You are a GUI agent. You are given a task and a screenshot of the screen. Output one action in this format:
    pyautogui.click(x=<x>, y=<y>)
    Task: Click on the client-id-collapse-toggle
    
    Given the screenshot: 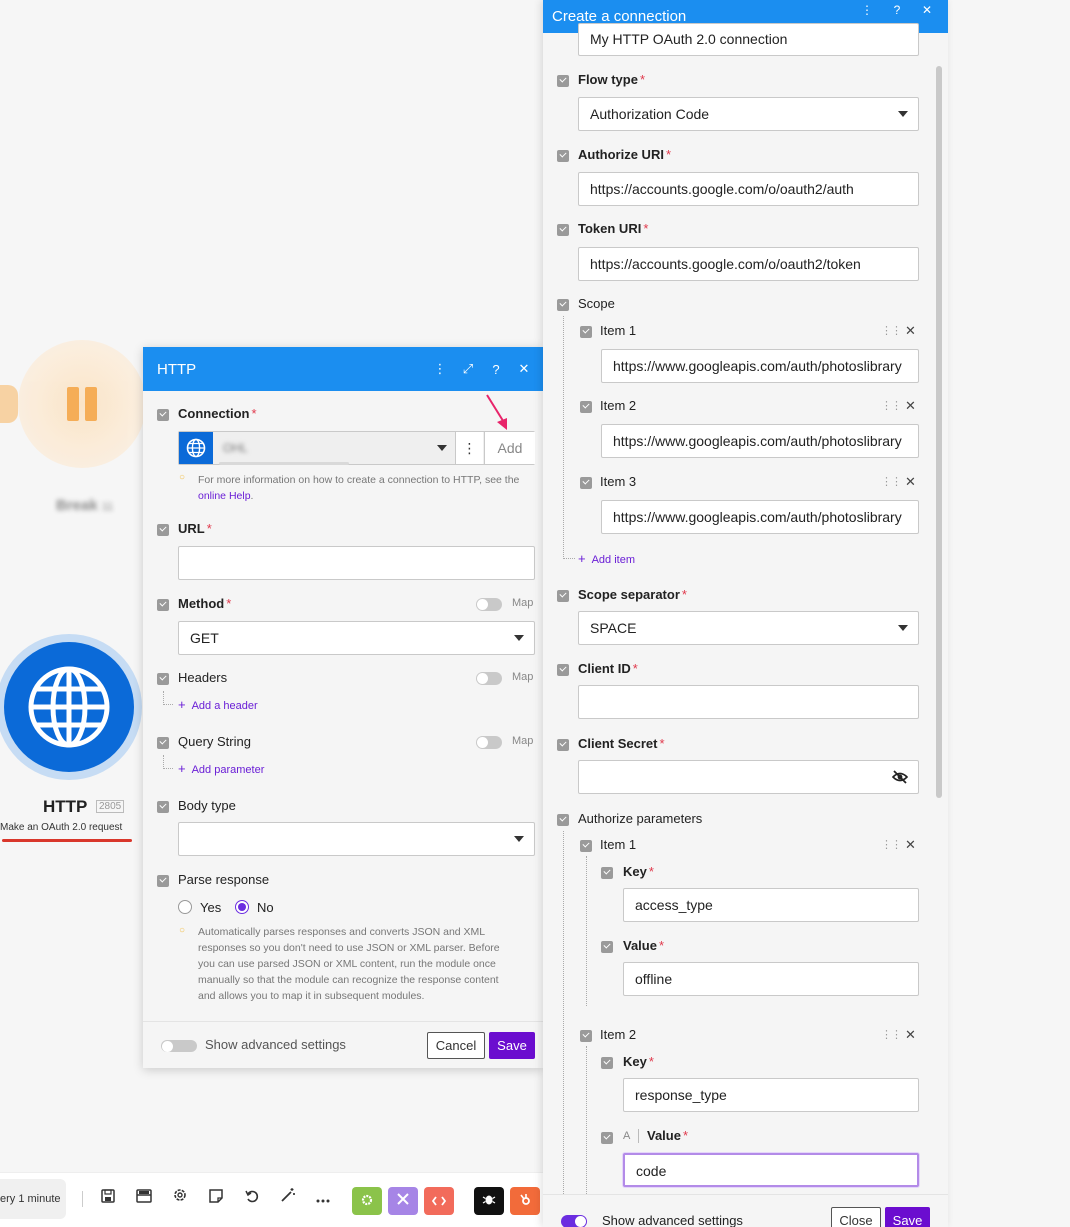 What is the action you would take?
    pyautogui.click(x=563, y=670)
    